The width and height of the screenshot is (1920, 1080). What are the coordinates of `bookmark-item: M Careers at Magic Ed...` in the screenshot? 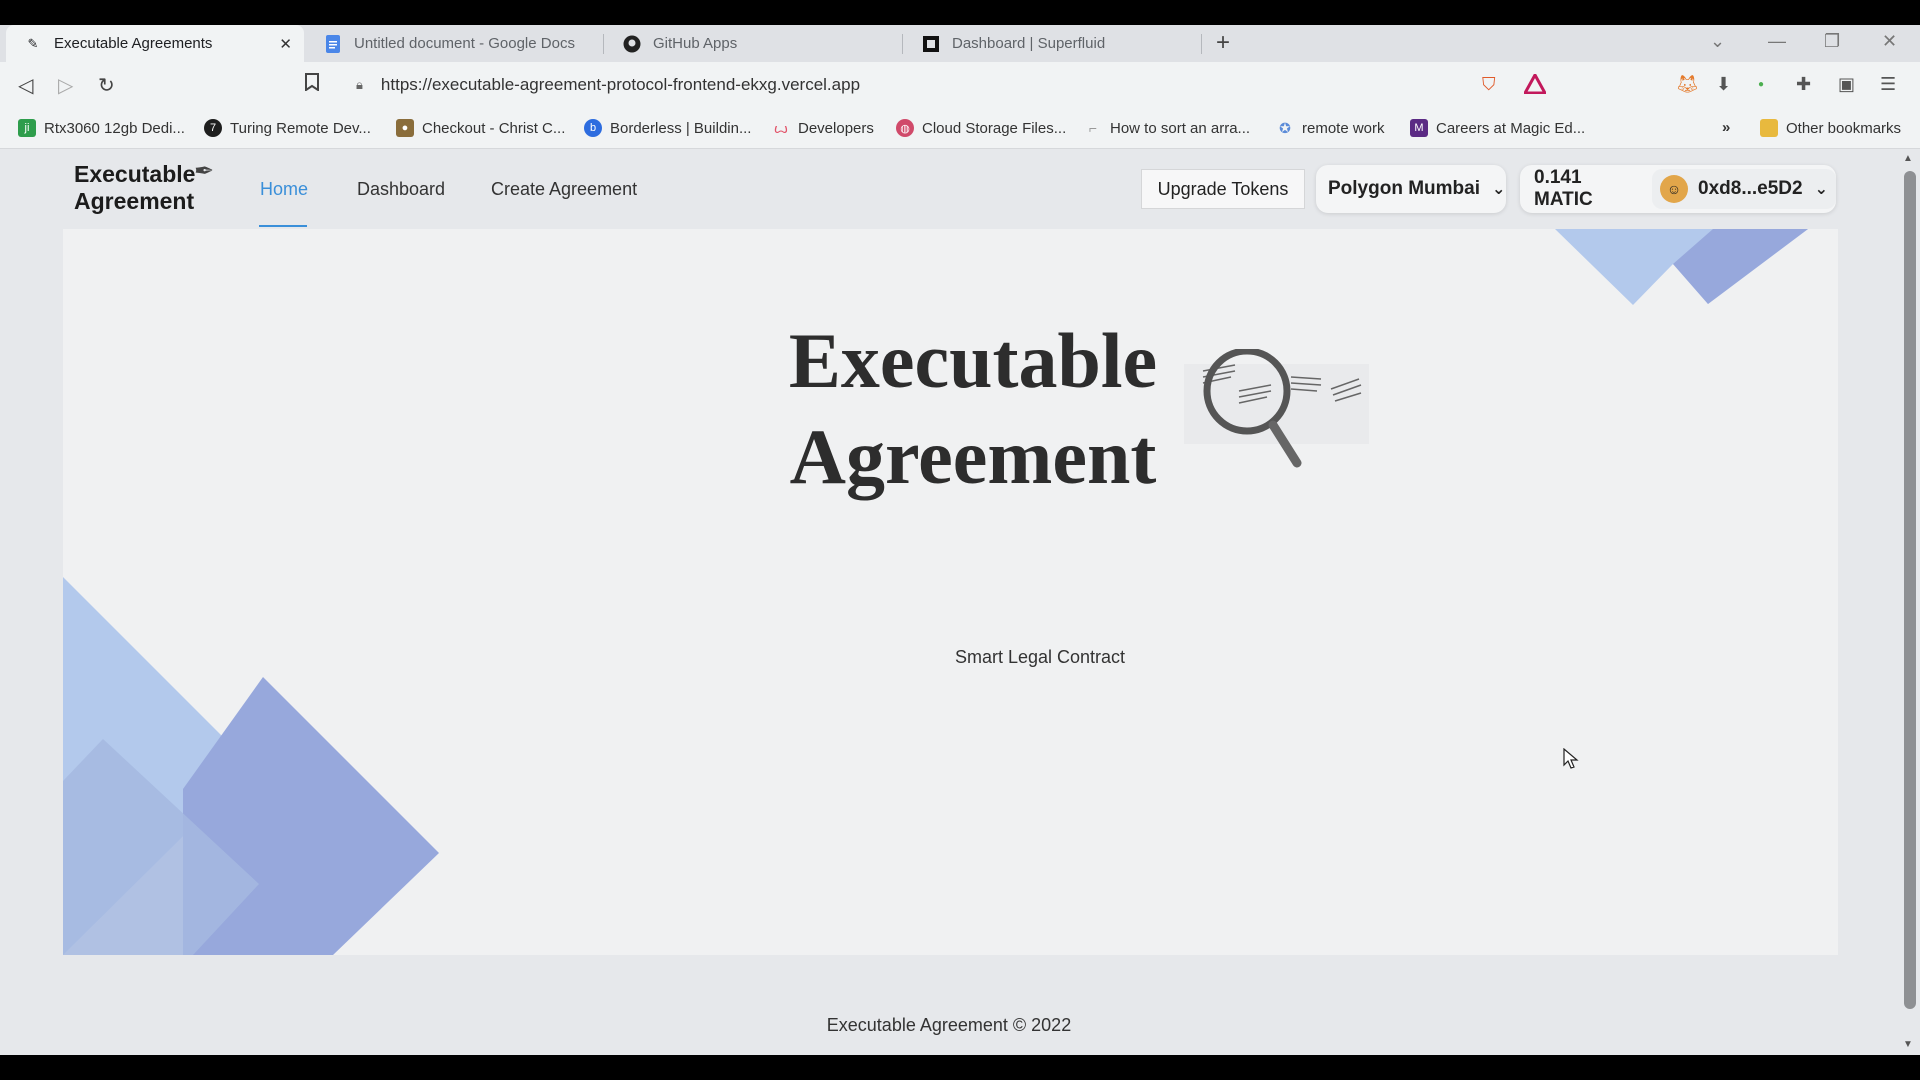 It's located at (1497, 128).